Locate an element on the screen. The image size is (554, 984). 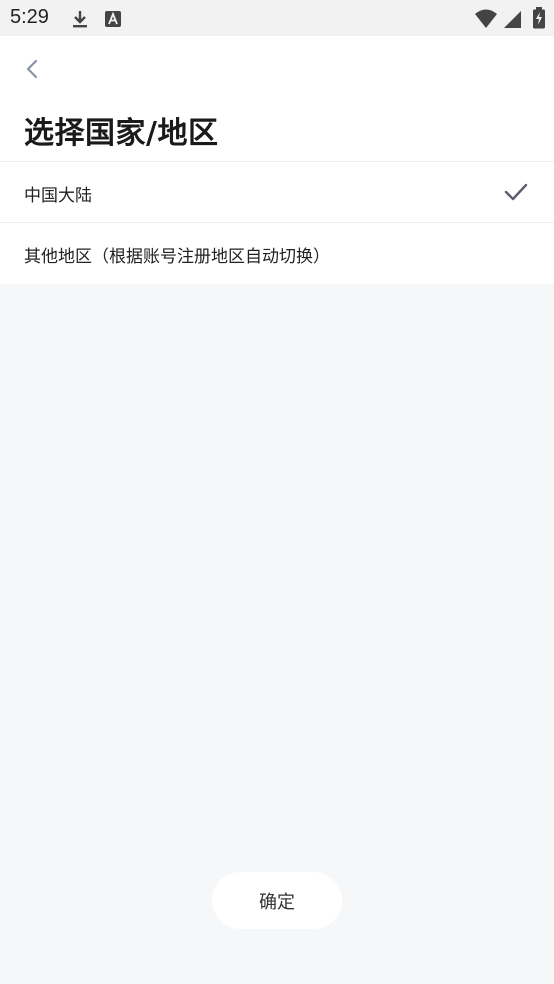
check-icon is located at coordinates (516, 192).